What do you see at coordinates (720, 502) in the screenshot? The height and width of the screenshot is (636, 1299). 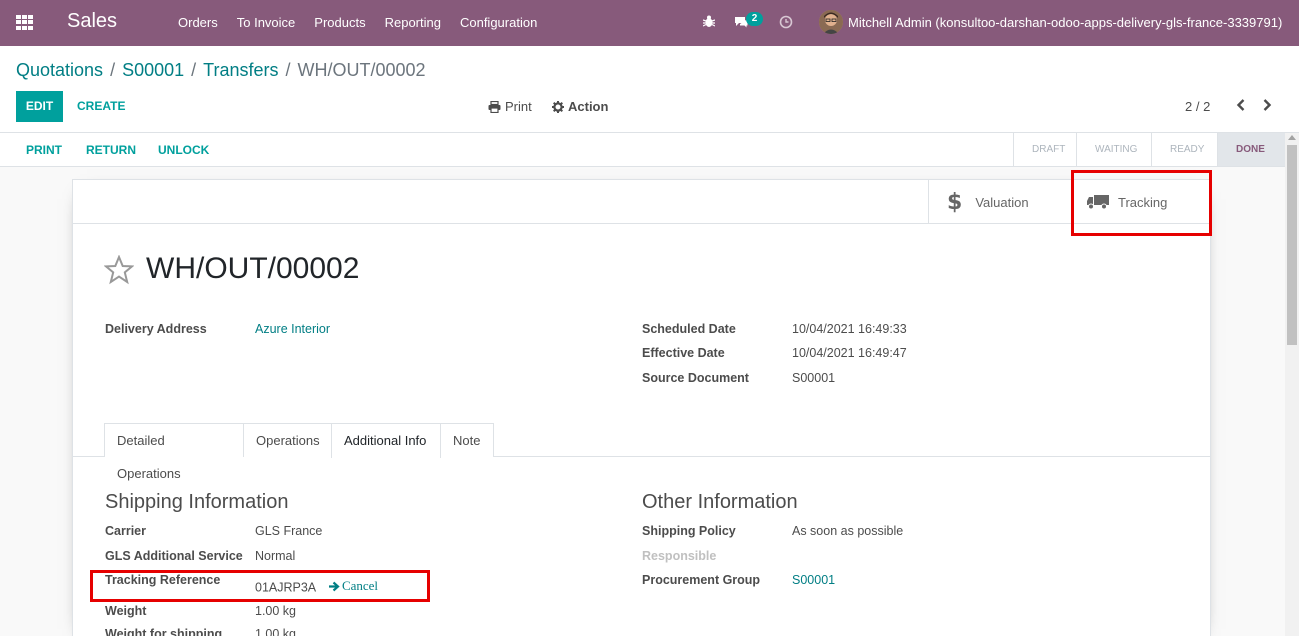 I see `other-info-title: Other Information` at bounding box center [720, 502].